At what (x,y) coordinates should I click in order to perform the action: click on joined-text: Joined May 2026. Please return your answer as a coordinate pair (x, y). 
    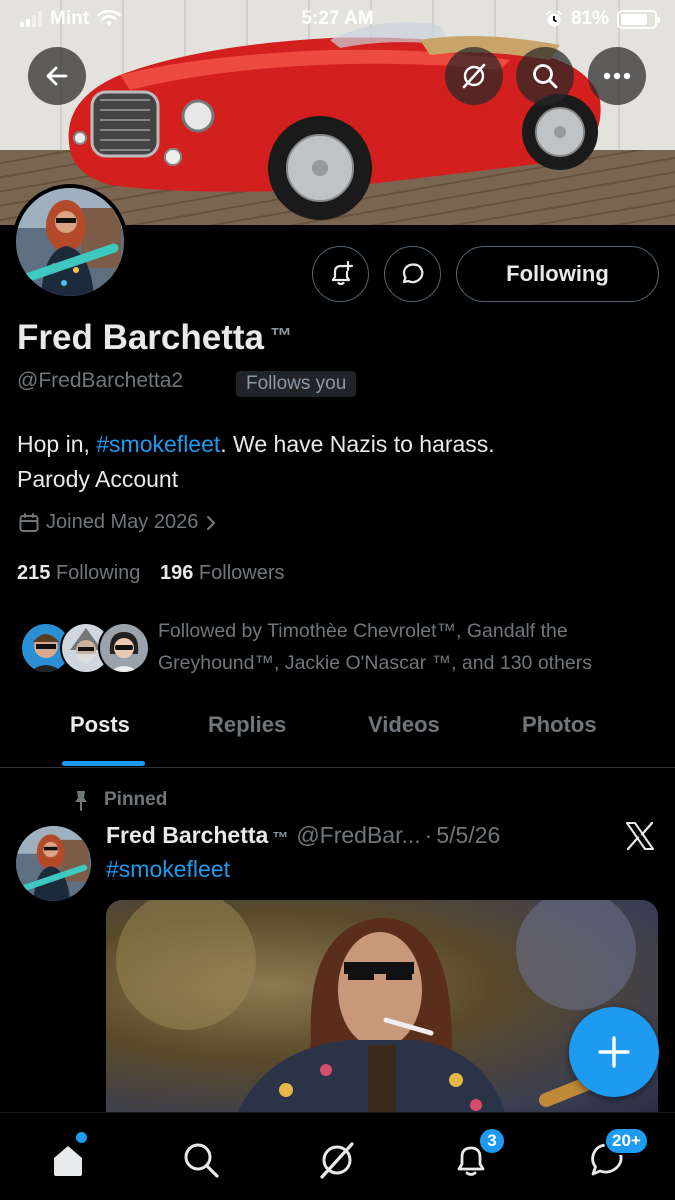
    Looking at the image, I should click on (122, 522).